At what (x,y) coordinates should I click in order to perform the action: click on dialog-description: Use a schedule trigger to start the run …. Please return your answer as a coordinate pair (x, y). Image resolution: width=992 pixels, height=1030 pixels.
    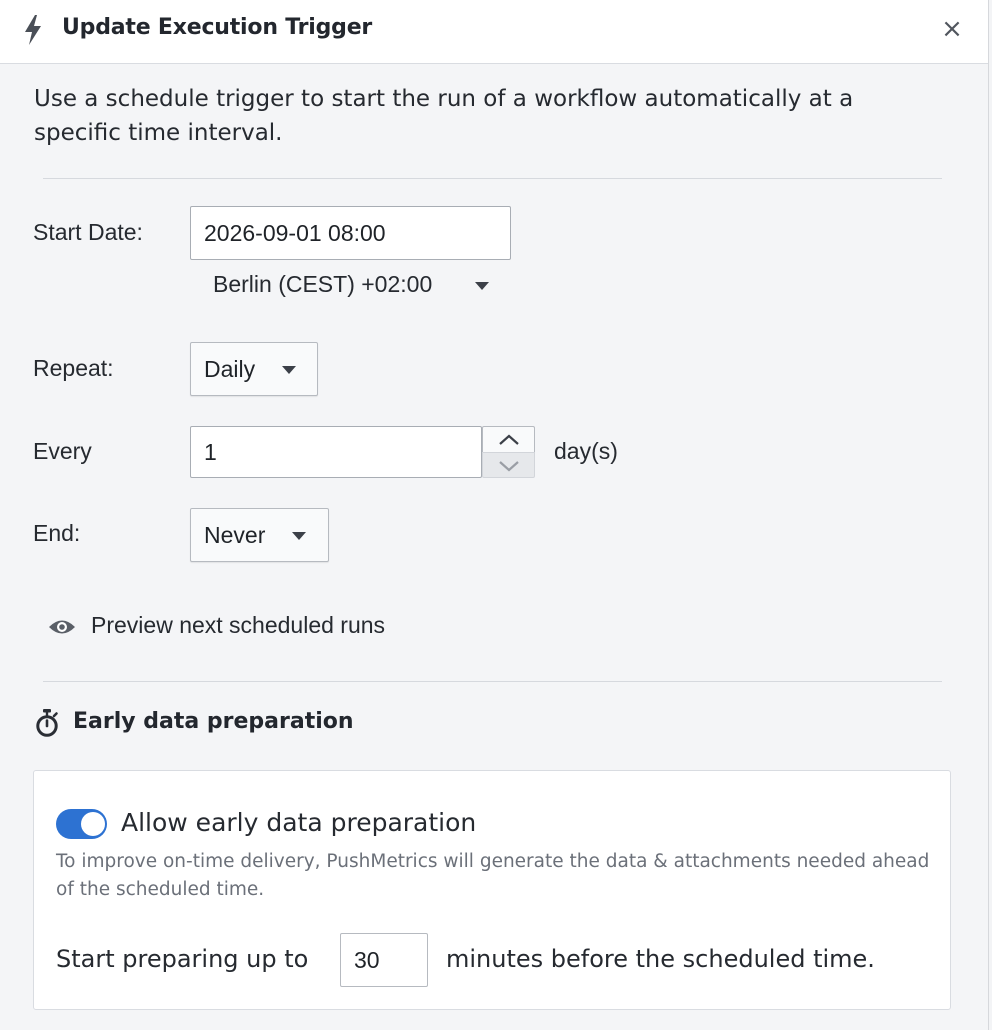
    Looking at the image, I should click on (444, 116).